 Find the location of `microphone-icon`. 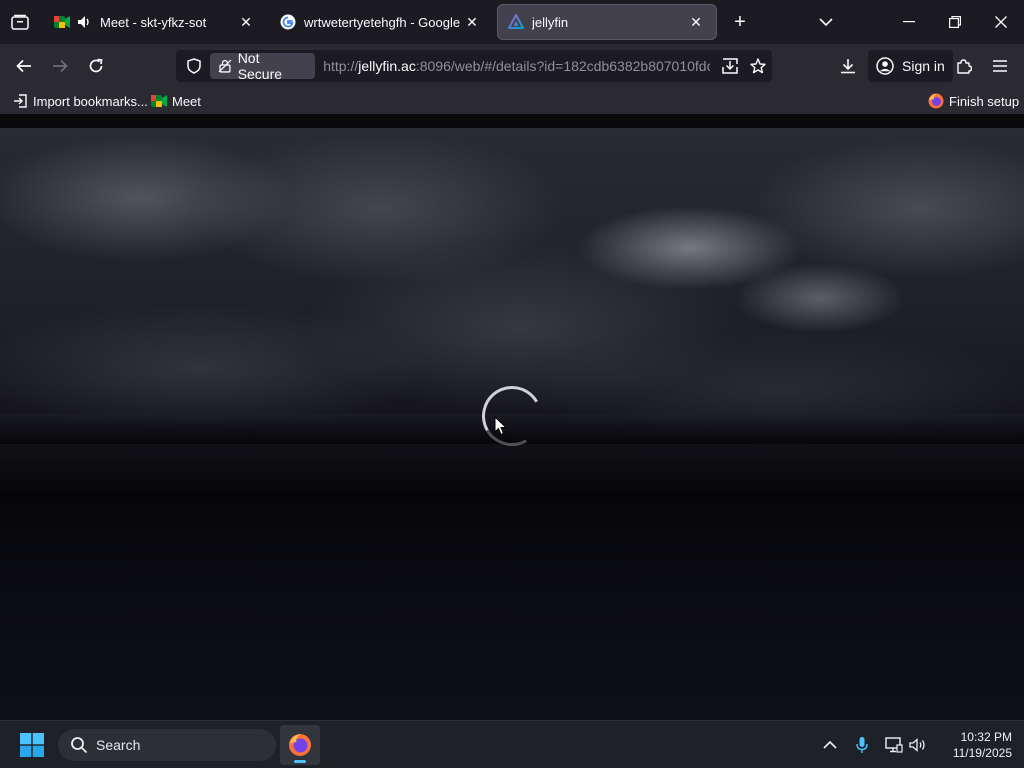

microphone-icon is located at coordinates (862, 745).